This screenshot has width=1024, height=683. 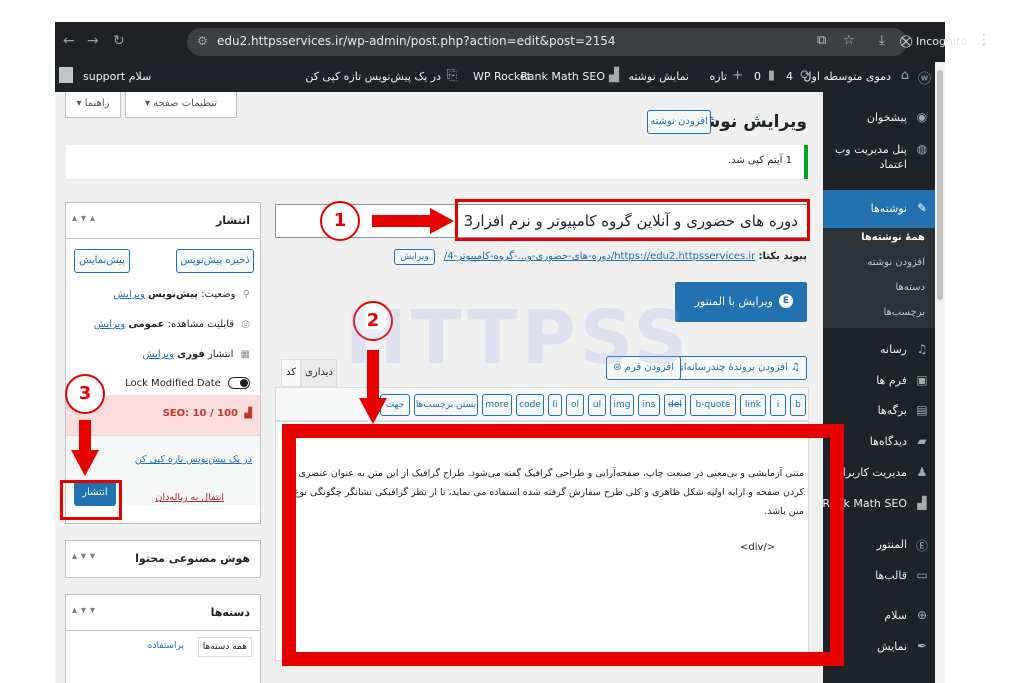 What do you see at coordinates (245, 354) in the screenshot?
I see `calendar-icon: ▦` at bounding box center [245, 354].